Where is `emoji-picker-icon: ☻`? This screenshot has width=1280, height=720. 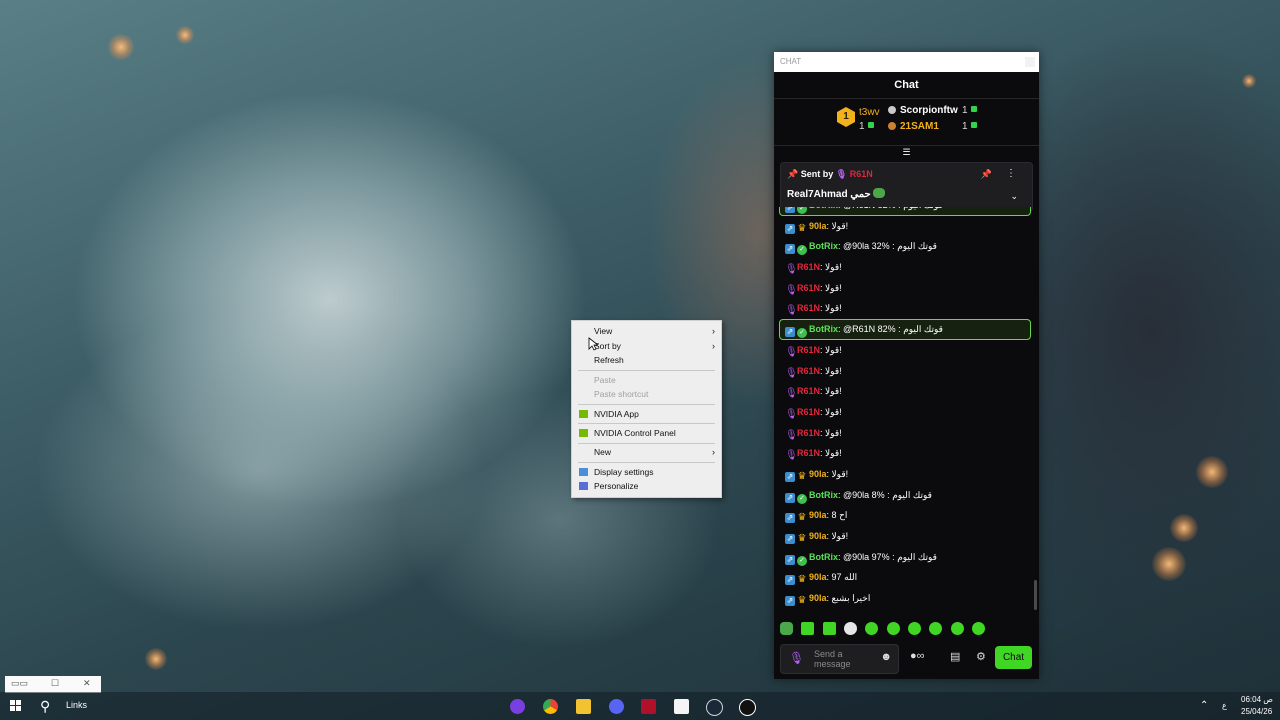
emoji-picker-icon: ☻ is located at coordinates (886, 657).